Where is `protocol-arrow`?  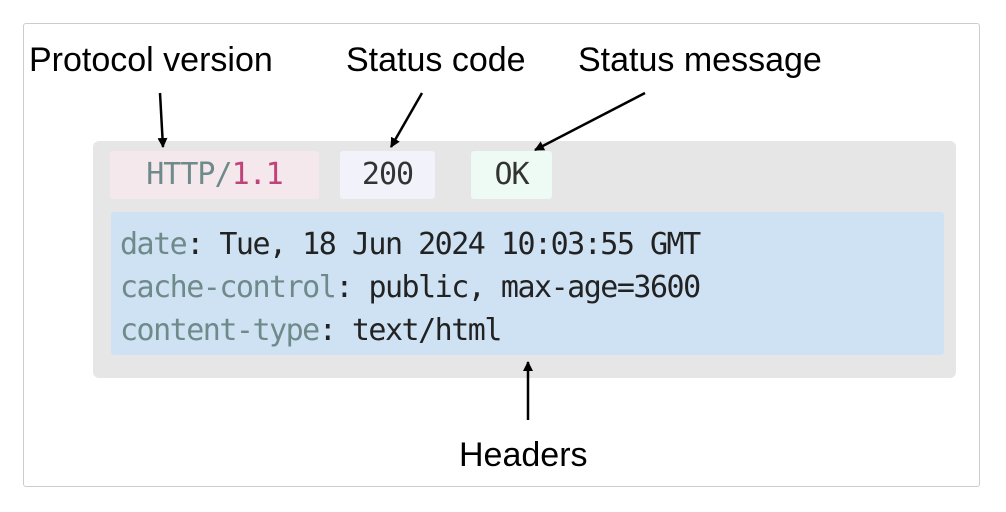
protocol-arrow is located at coordinates (162, 120).